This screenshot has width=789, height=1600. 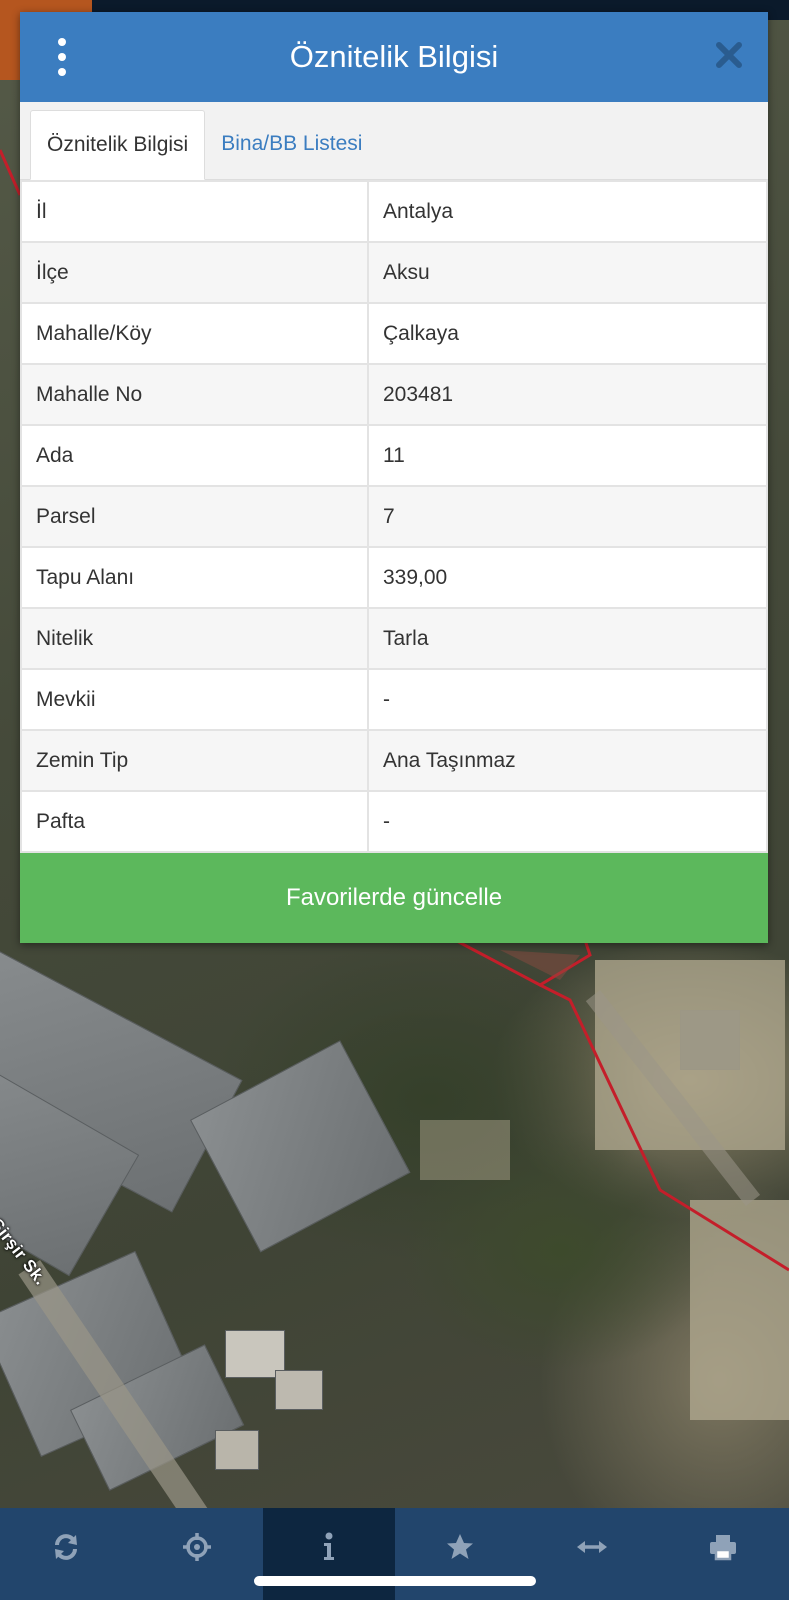 I want to click on row-value: Çalkaya, so click(x=567, y=333).